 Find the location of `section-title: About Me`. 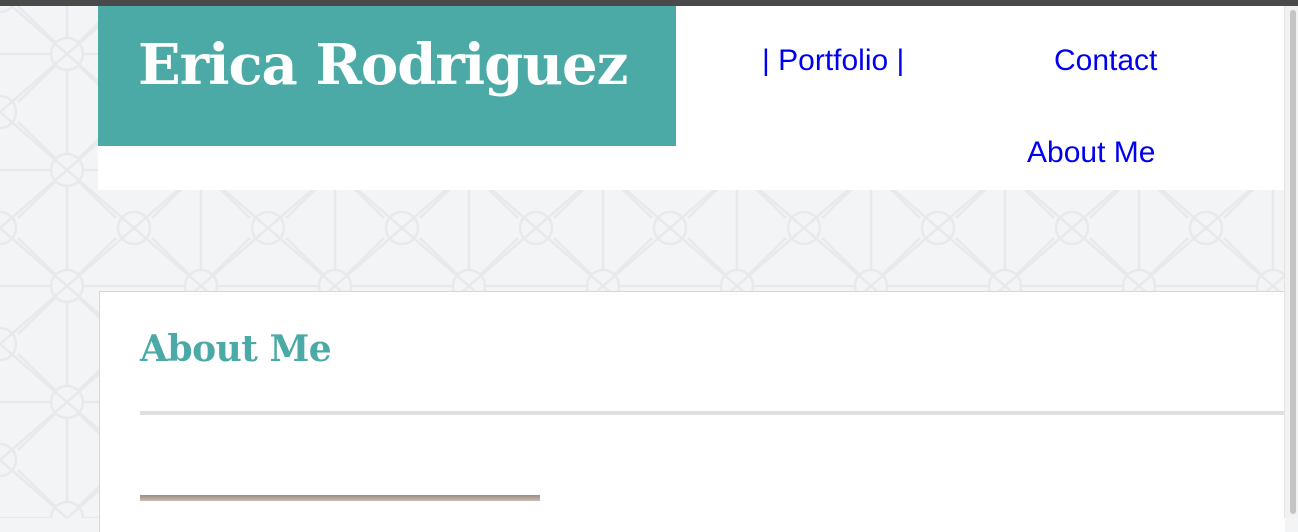

section-title: About Me is located at coordinates (236, 349).